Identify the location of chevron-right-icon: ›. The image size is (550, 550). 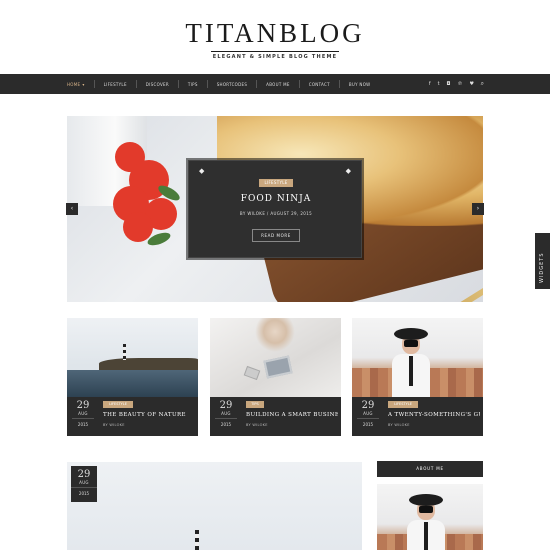
(478, 209).